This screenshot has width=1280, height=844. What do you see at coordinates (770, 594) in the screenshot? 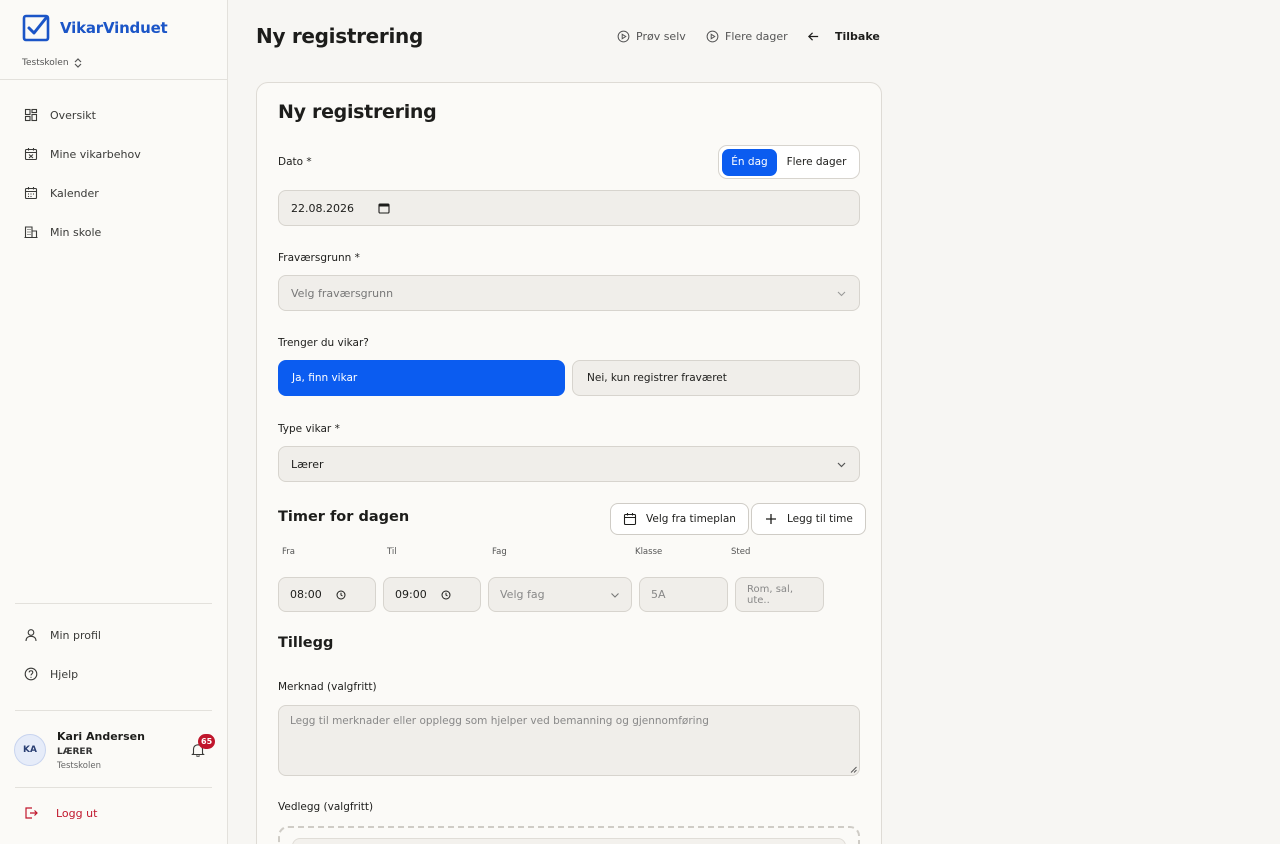
I see `place-placeholder: Rom, sal, ute..` at bounding box center [770, 594].